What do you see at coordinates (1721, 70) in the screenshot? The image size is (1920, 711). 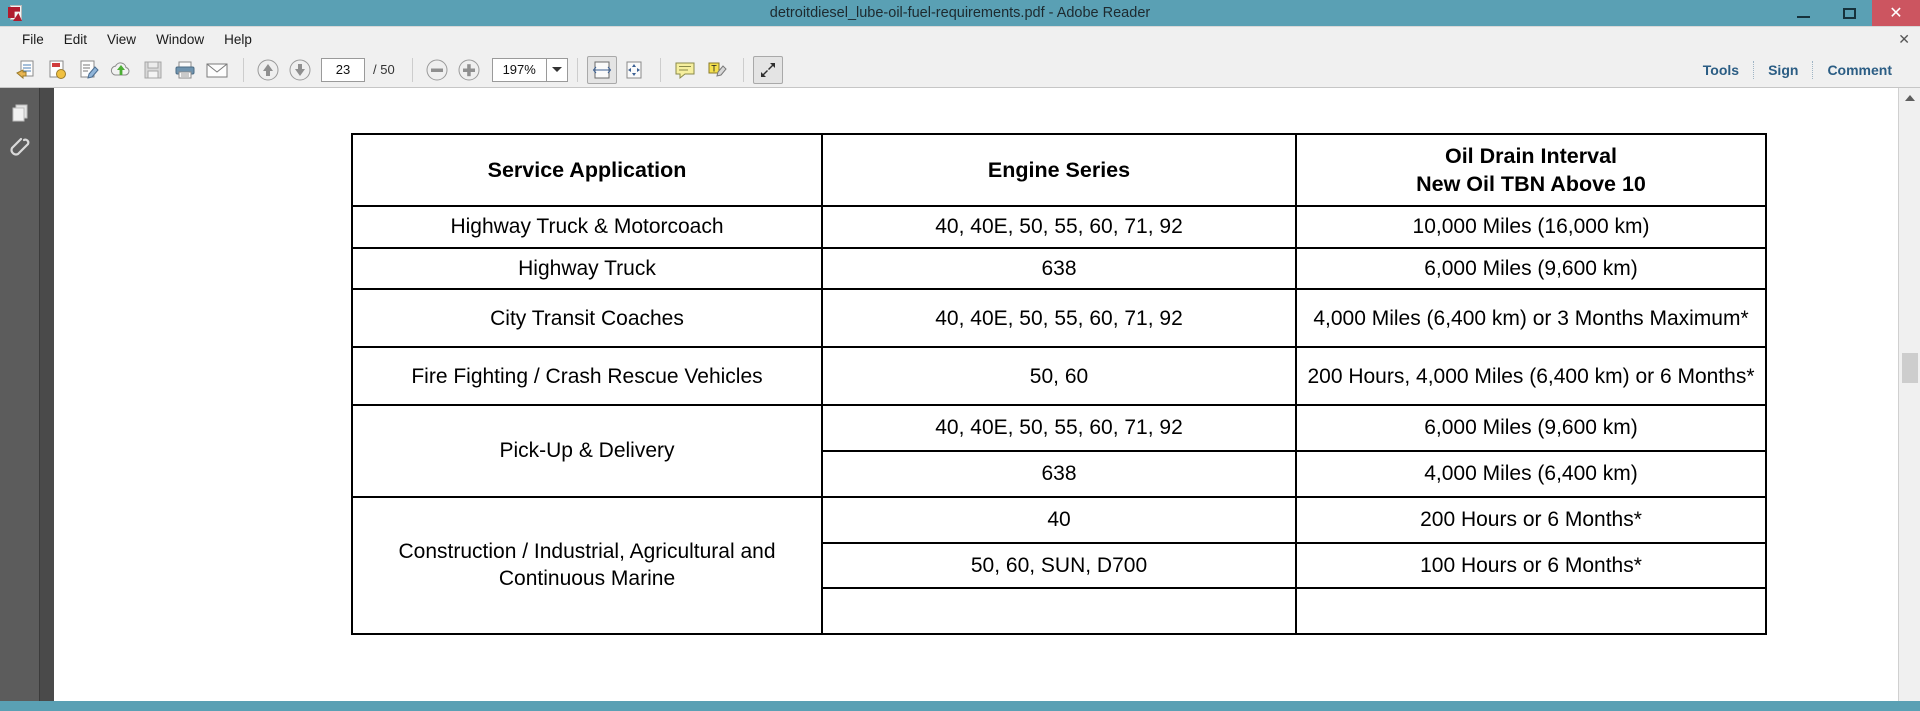 I see `tools-button: Tools` at bounding box center [1721, 70].